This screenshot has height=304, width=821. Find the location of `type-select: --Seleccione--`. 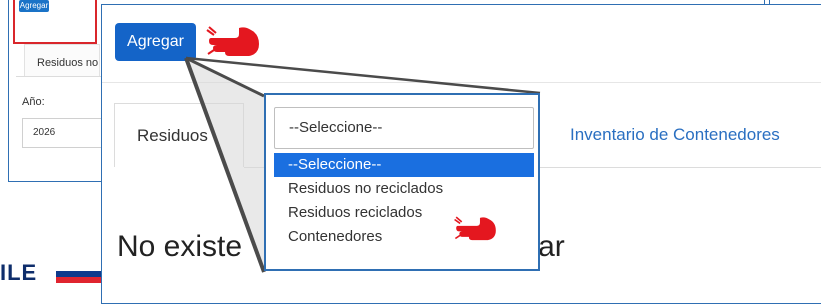

type-select: --Seleccione-- is located at coordinates (404, 128).